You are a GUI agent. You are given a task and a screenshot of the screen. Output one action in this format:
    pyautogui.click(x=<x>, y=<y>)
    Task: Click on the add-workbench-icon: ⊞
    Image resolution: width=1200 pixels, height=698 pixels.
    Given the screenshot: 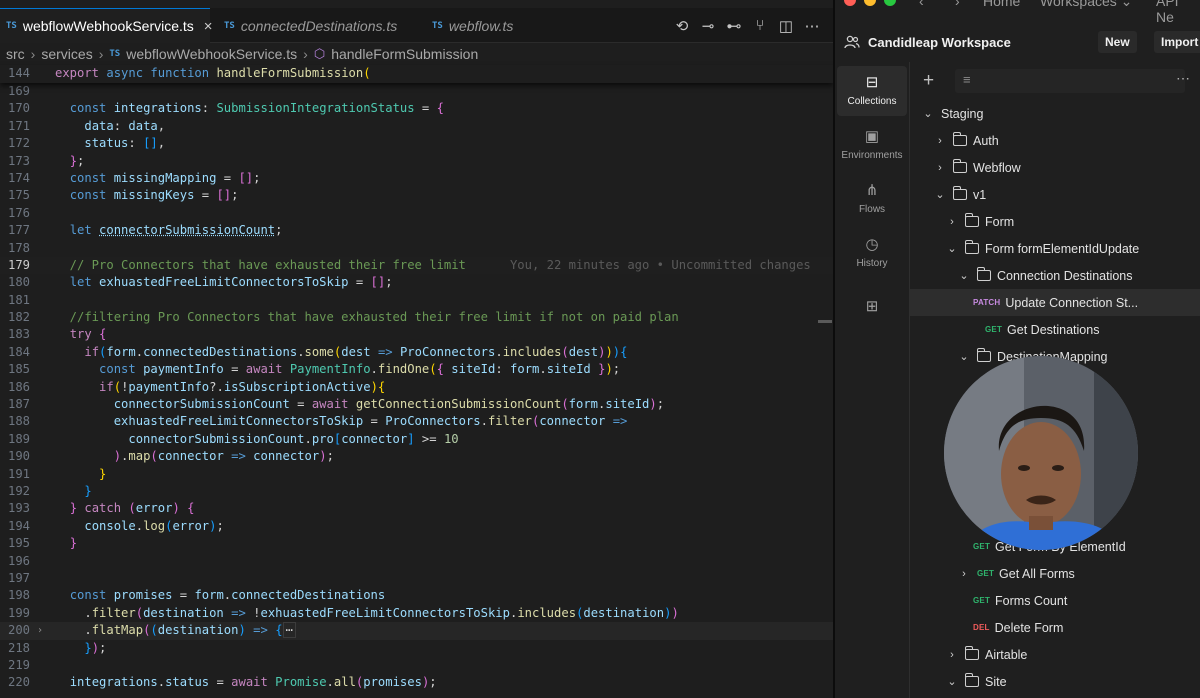 What is the action you would take?
    pyautogui.click(x=872, y=306)
    